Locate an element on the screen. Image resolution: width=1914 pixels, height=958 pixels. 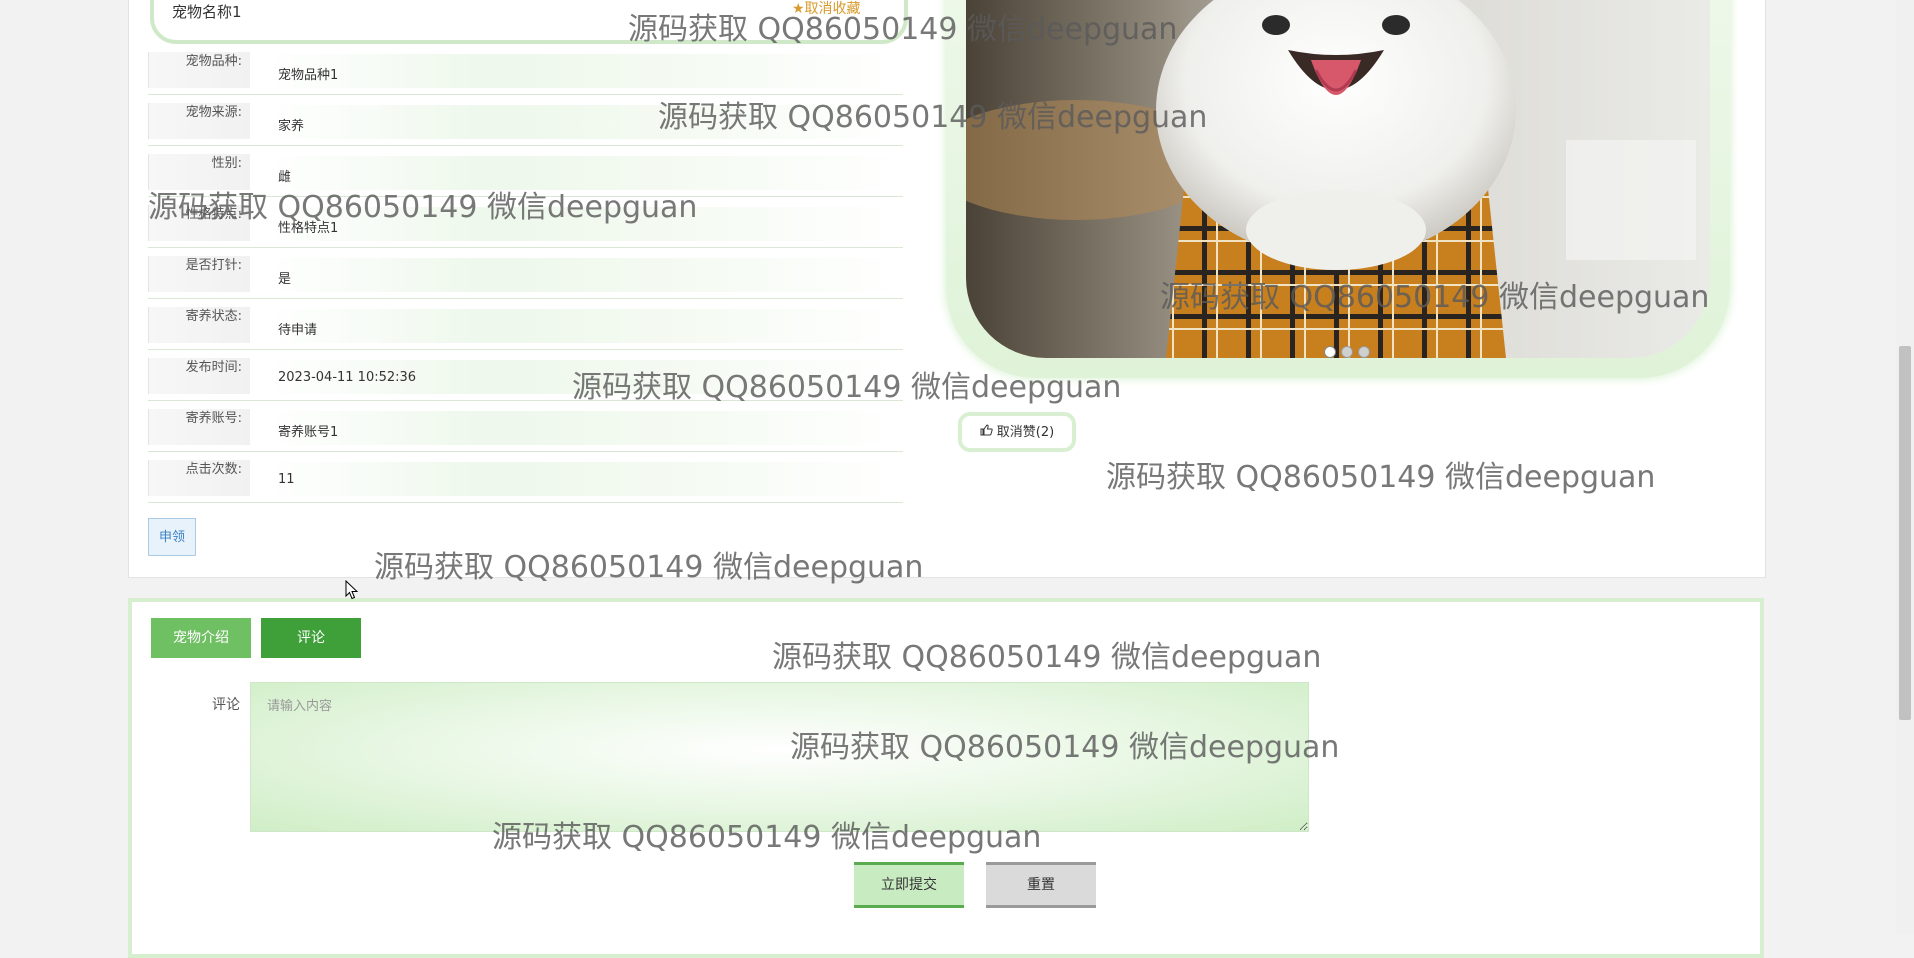
field-label: 宠物来源: is located at coordinates (199, 121).